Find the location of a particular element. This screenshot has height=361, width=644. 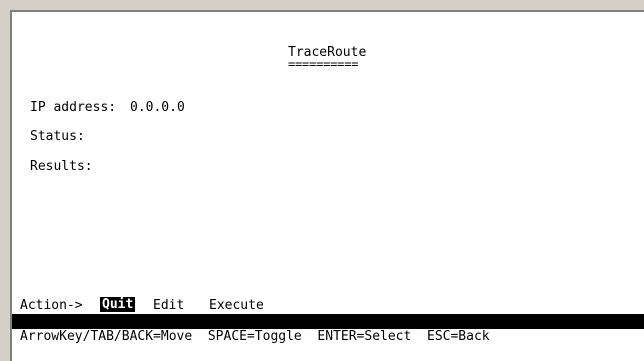

action-quit: Quit is located at coordinates (118, 304).